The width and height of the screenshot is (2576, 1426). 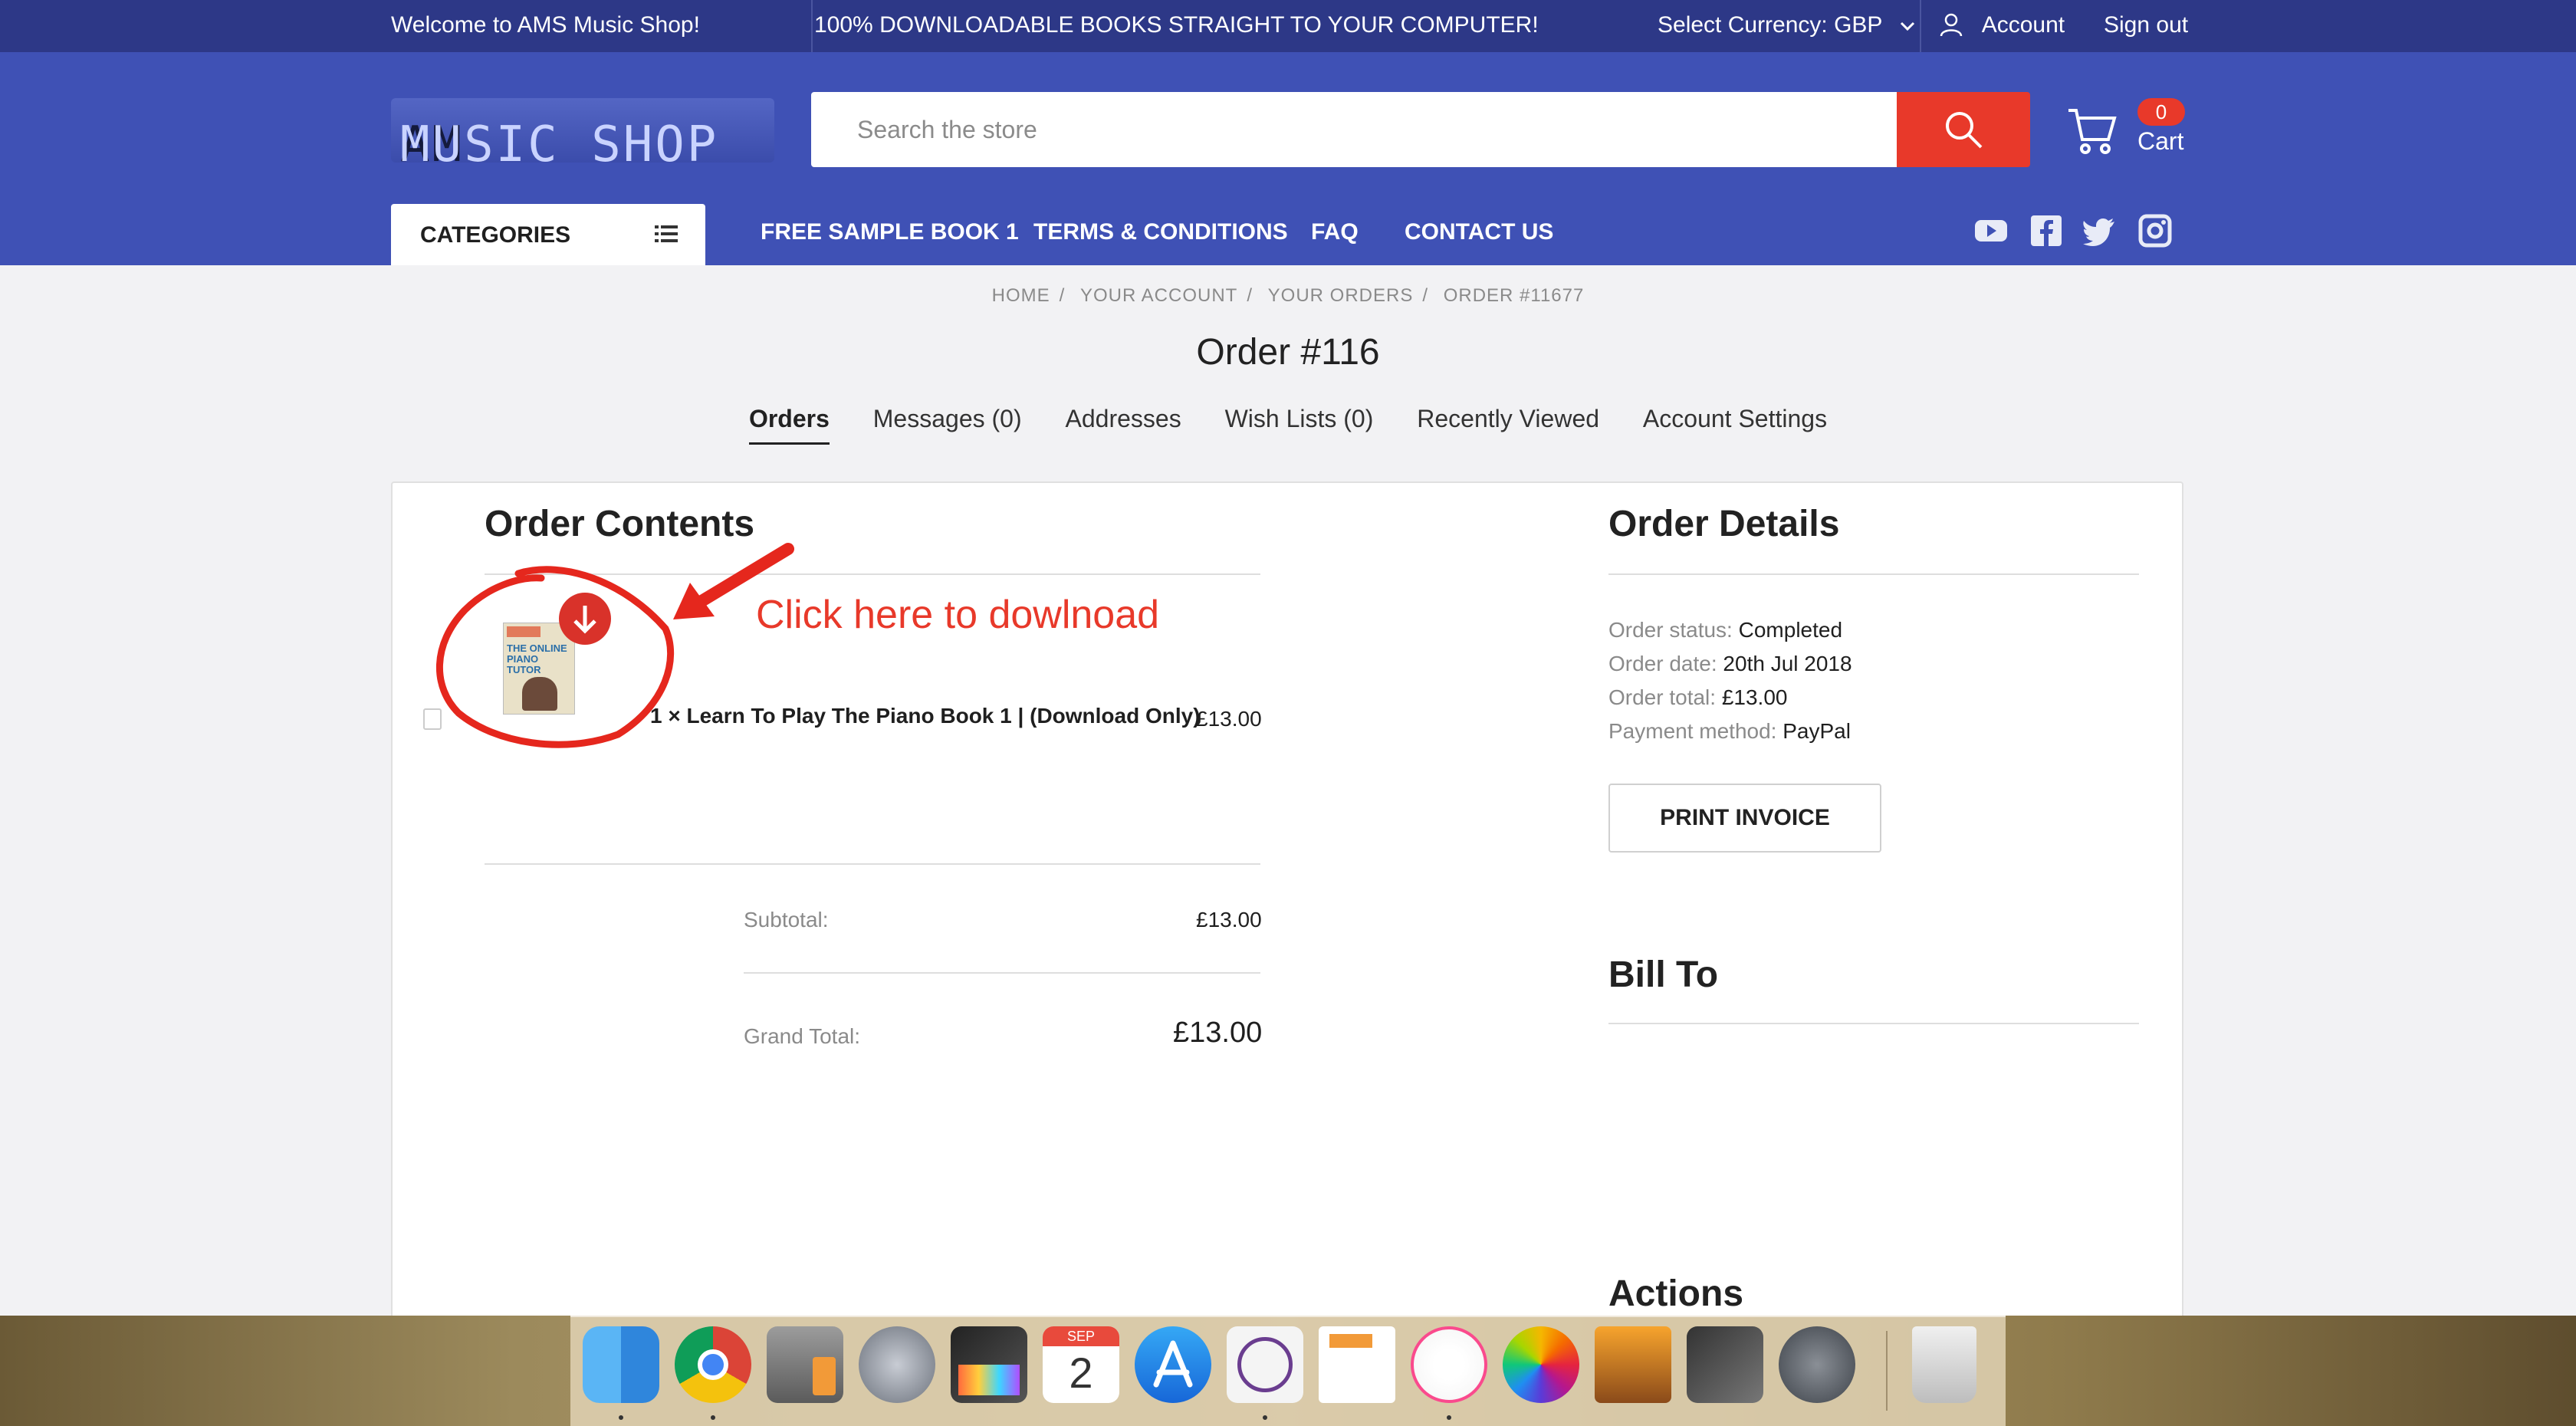 I want to click on user-icon, so click(x=1951, y=25).